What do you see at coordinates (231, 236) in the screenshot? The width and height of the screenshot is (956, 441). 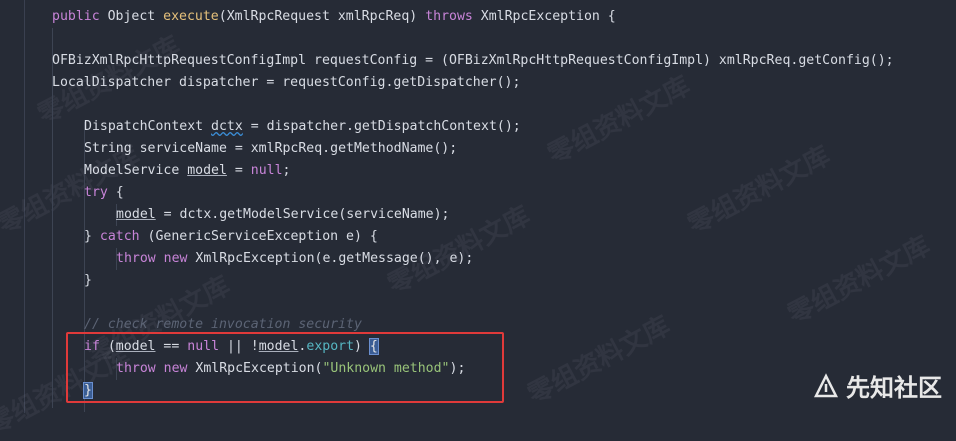 I see `code-line-9: } catch (GenericServiceException e) {` at bounding box center [231, 236].